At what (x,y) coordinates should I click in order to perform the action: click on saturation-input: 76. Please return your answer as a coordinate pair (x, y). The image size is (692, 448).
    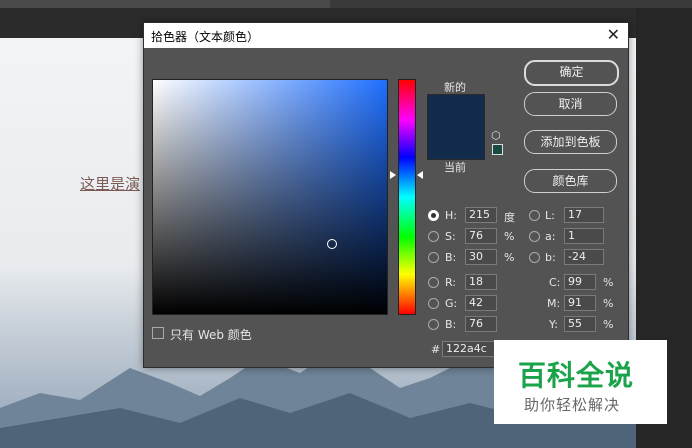
    Looking at the image, I should click on (481, 236).